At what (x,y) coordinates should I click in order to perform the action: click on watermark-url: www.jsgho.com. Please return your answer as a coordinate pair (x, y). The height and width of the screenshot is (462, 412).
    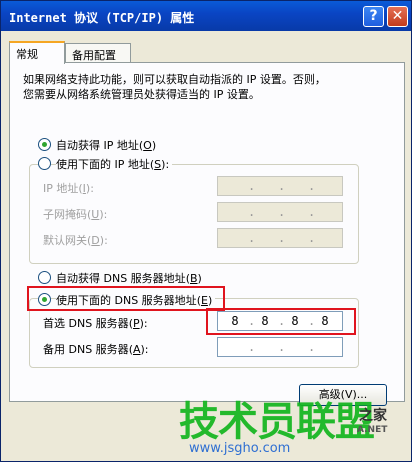
    Looking at the image, I should click on (240, 448).